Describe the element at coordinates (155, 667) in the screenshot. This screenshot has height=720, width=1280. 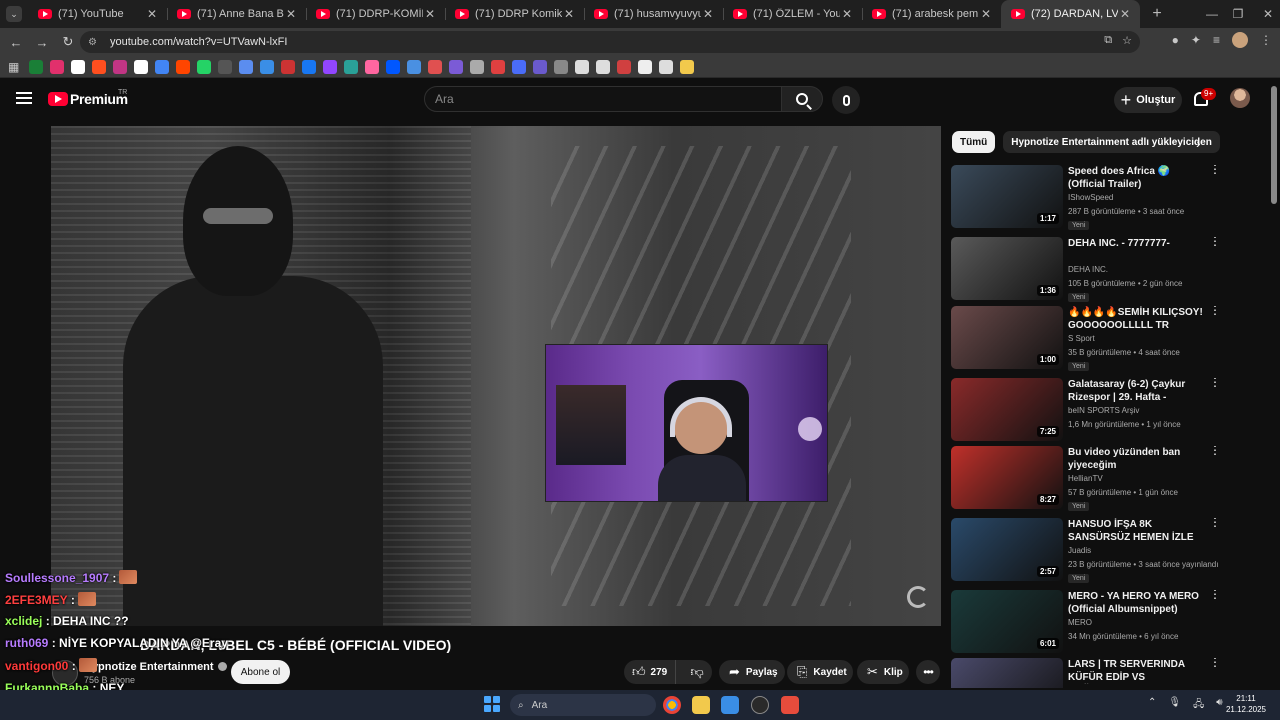
I see `channel-name: Hypnotize Entertainment` at that location.